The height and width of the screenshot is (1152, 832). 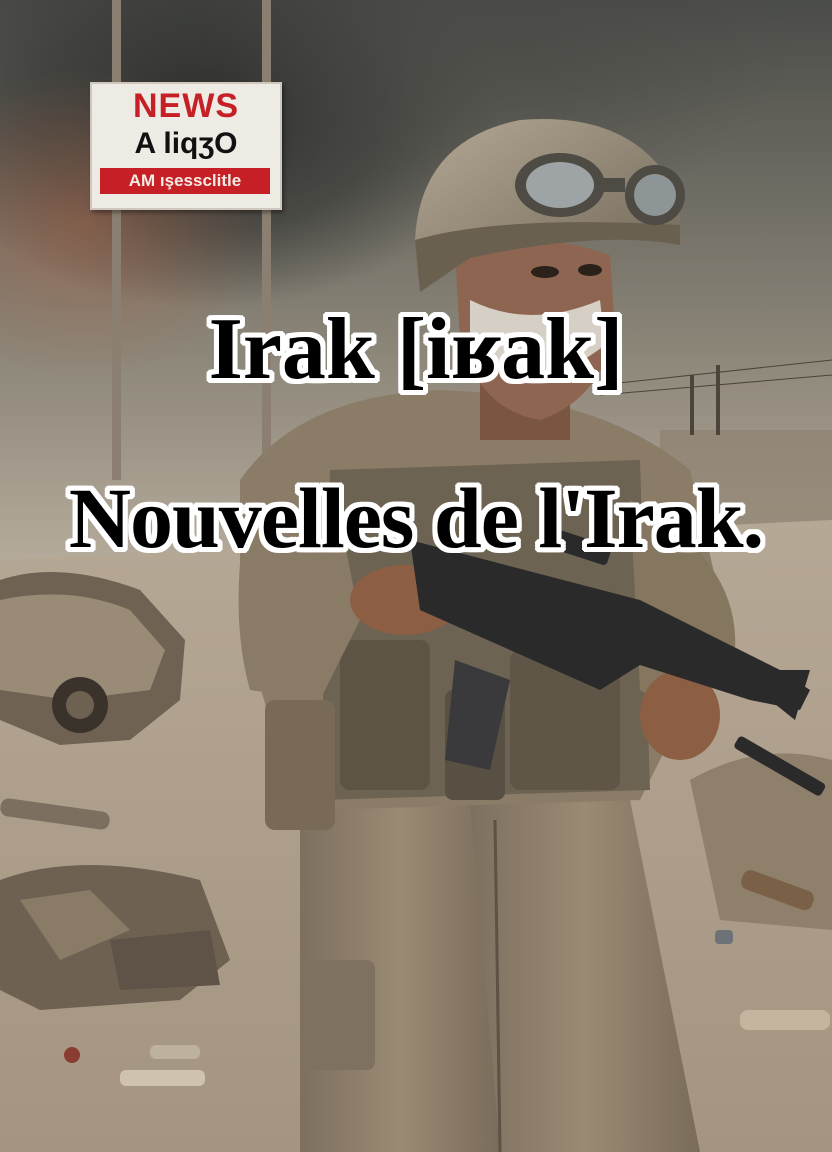 I want to click on news-sign: NEWS A liqʒO AM ışessclitle, so click(x=186, y=146).